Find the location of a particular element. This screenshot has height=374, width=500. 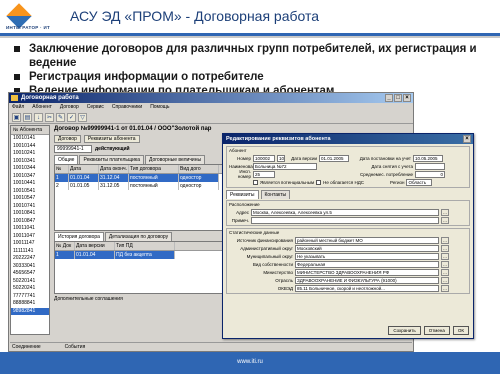

contract-button: Договор is located at coordinates (67, 139).